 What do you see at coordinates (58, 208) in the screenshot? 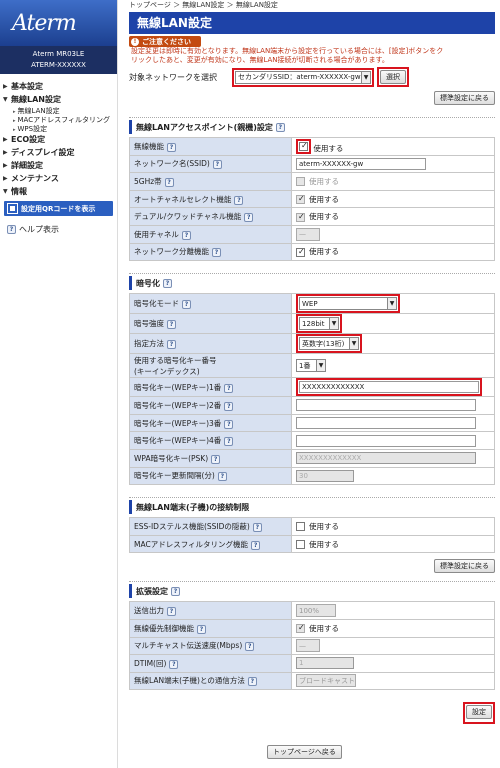
I see `show-qr-code-button: 設定用QRコードを表示` at bounding box center [58, 208].